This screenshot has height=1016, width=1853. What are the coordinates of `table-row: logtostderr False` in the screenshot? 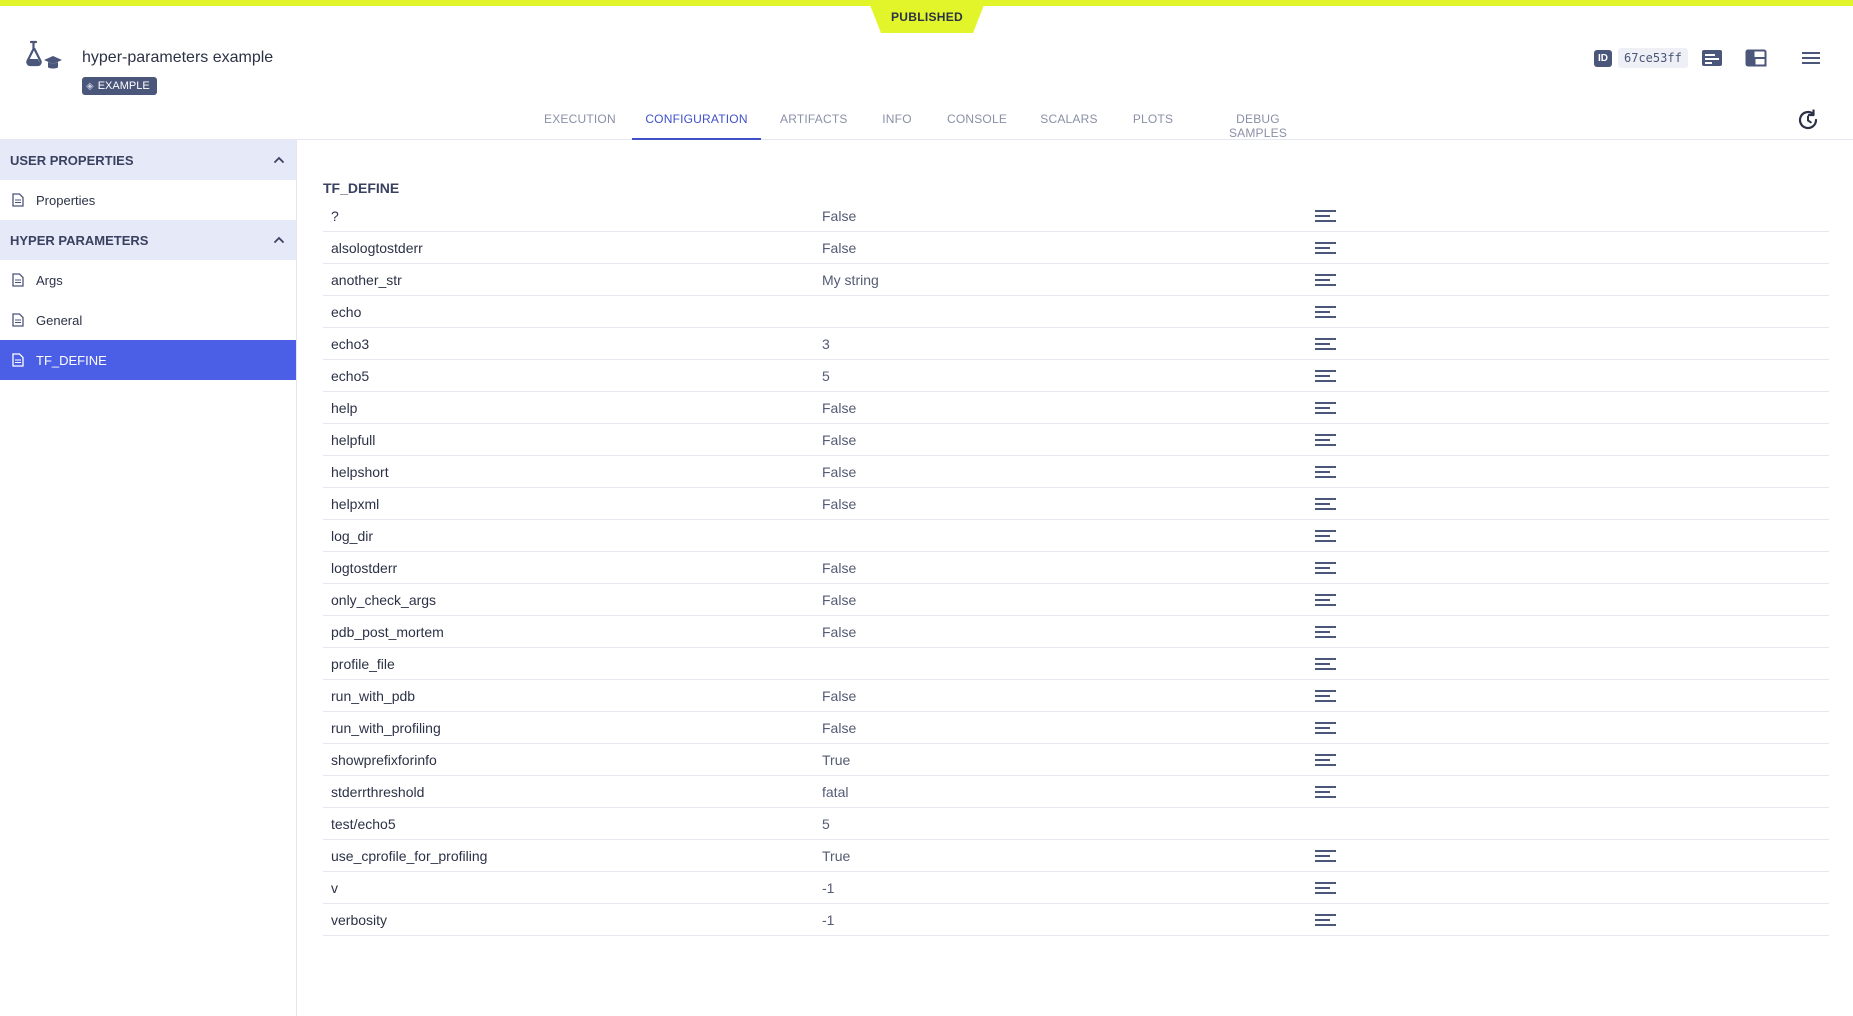 It's located at (1076, 568).